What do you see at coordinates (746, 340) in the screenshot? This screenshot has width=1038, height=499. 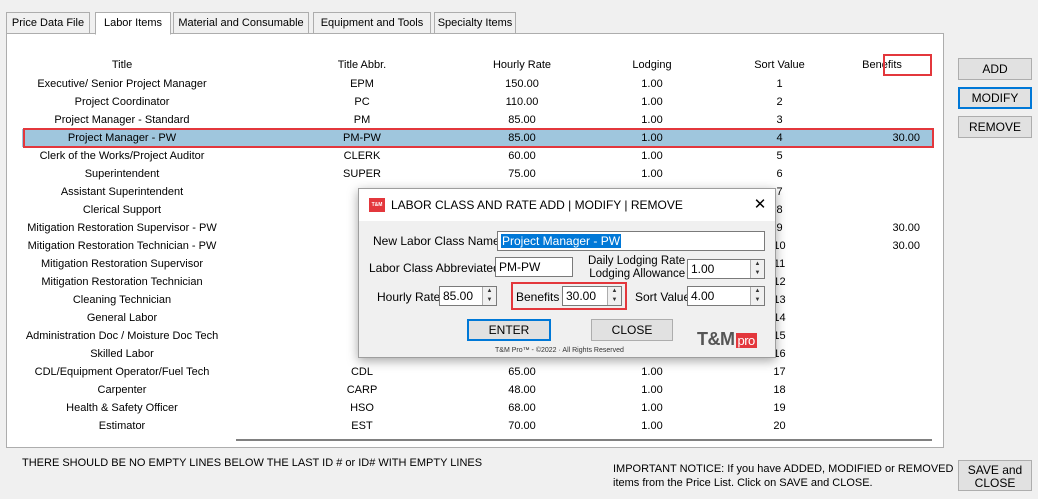 I see `brand-pro-text: pro` at bounding box center [746, 340].